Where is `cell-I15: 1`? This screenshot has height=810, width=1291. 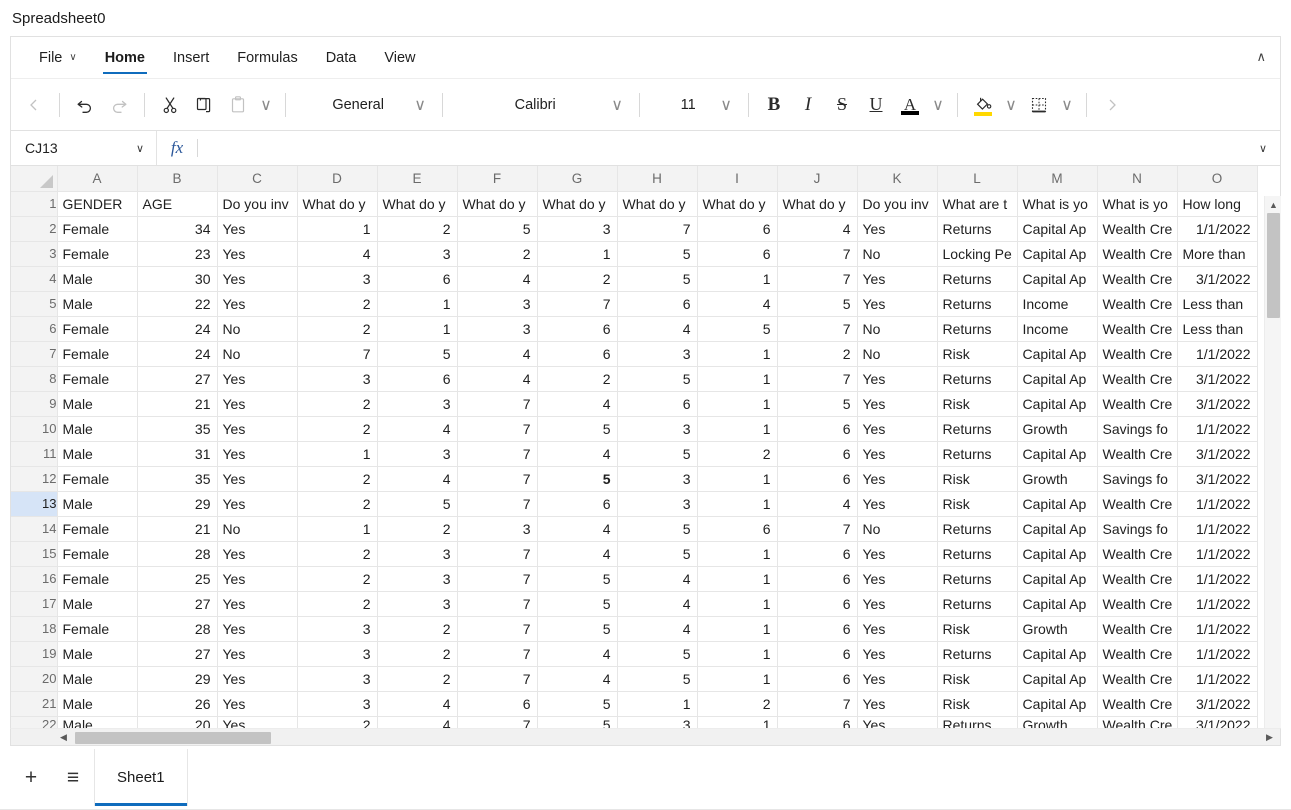 cell-I15: 1 is located at coordinates (737, 554).